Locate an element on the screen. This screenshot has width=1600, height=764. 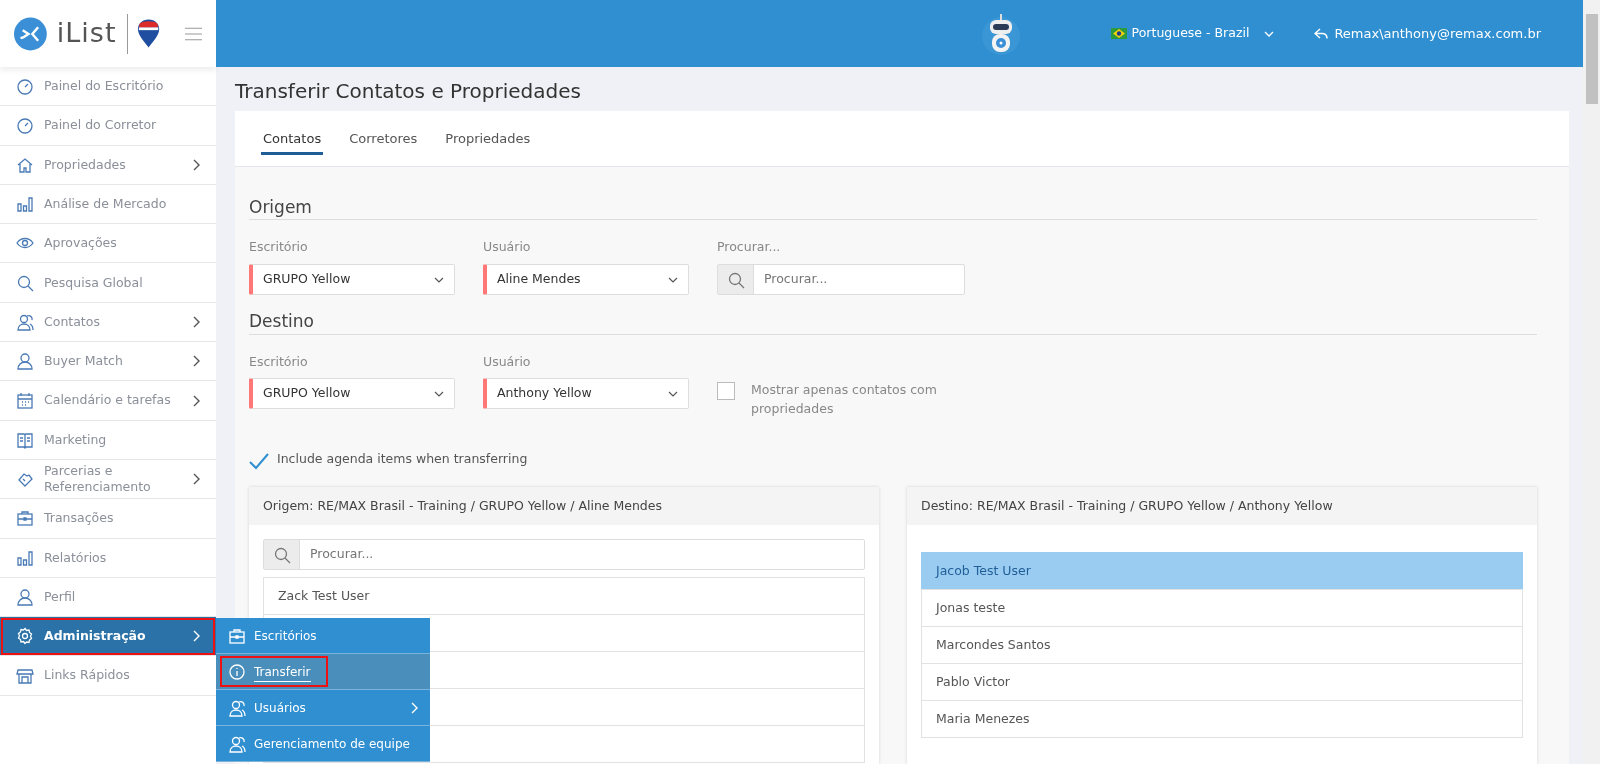
section-heading: Destino is located at coordinates (893, 323).